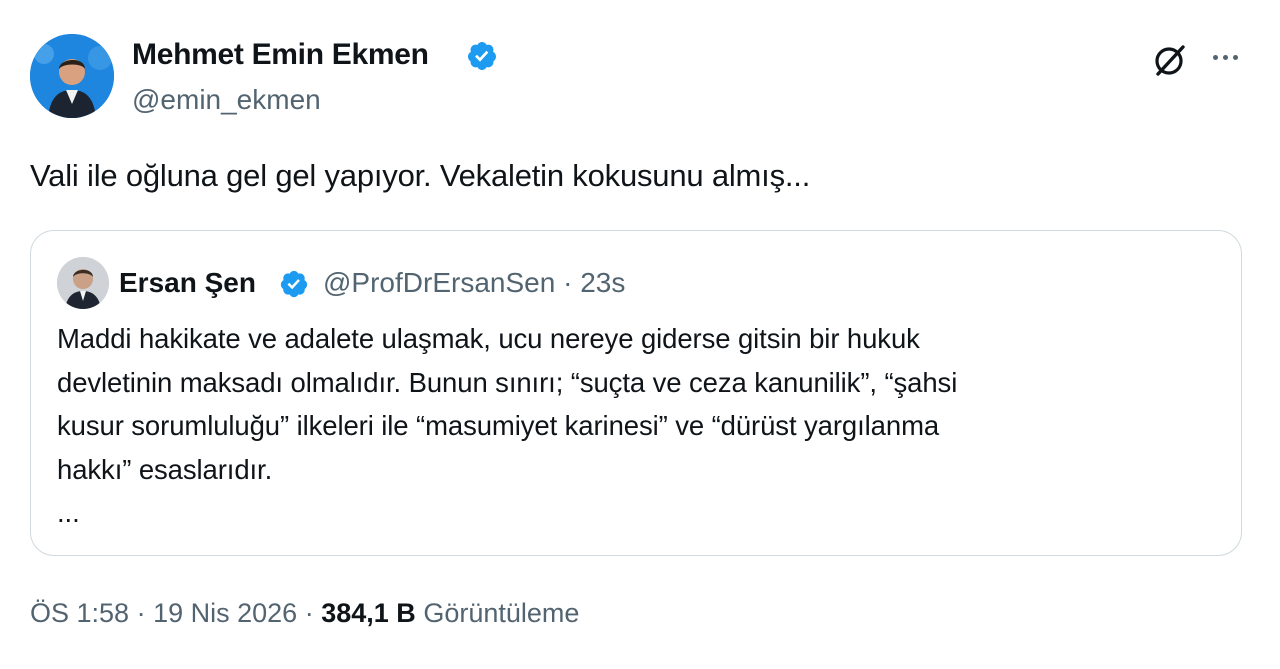 This screenshot has height=669, width=1280. What do you see at coordinates (602, 282) in the screenshot?
I see `quoted-timestamp: 23s` at bounding box center [602, 282].